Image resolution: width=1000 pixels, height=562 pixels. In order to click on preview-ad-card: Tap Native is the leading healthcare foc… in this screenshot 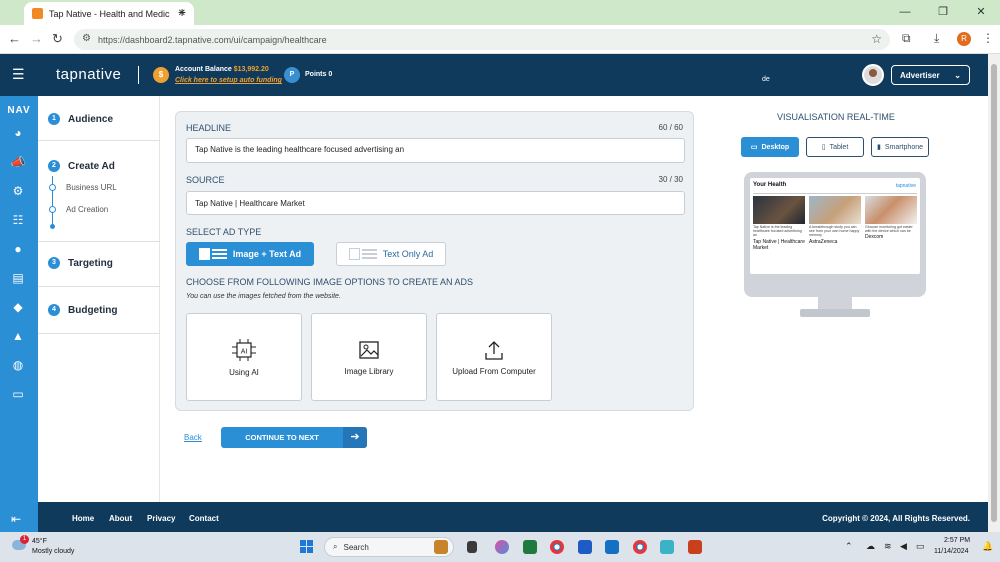, I will do `click(779, 223)`.